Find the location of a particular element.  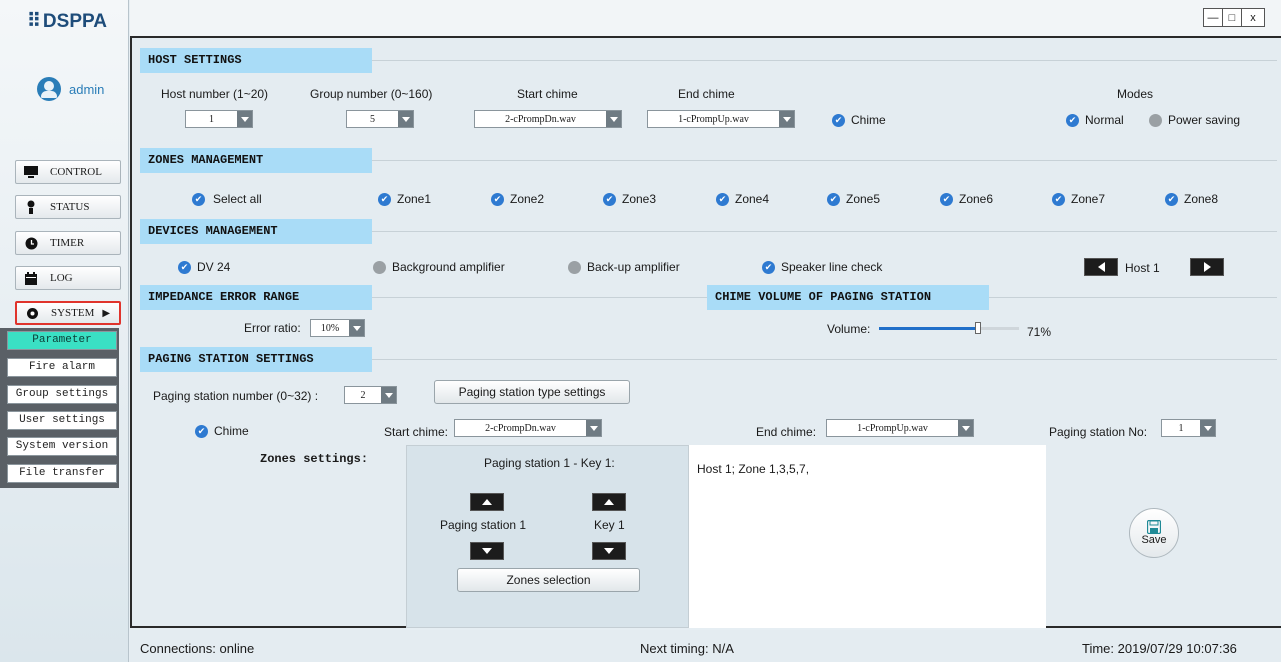

save-button: Save is located at coordinates (1154, 533).